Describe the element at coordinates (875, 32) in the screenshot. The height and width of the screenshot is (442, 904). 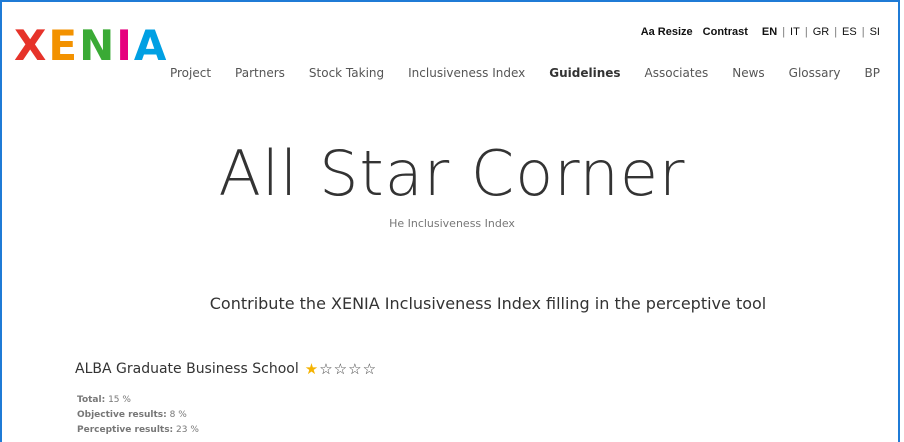
I see `lang-si: SI` at that location.